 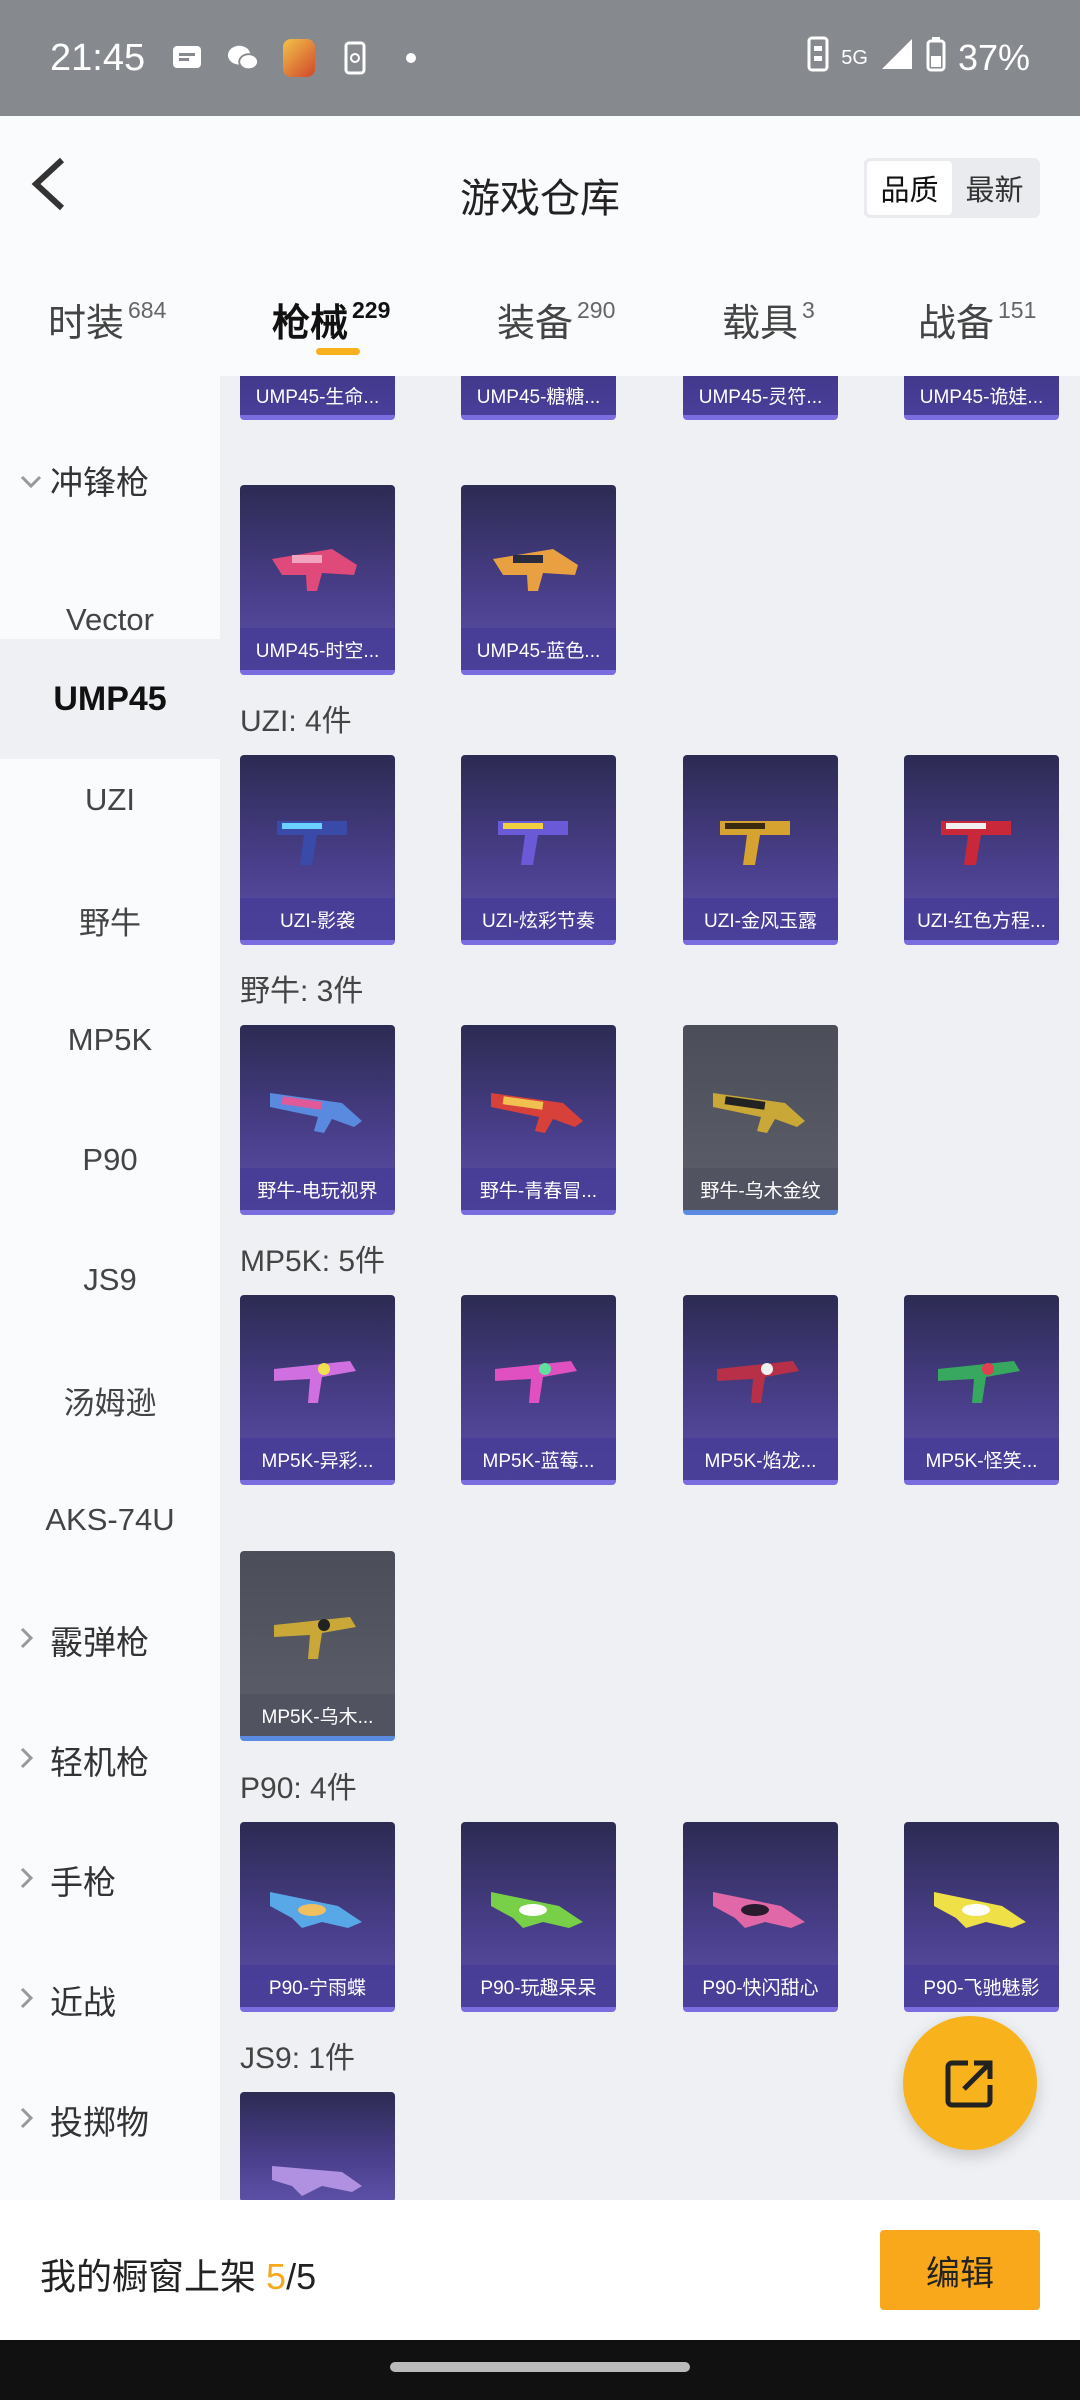 I want to click on sidebar-item-ump45: UMP45, so click(x=110, y=699).